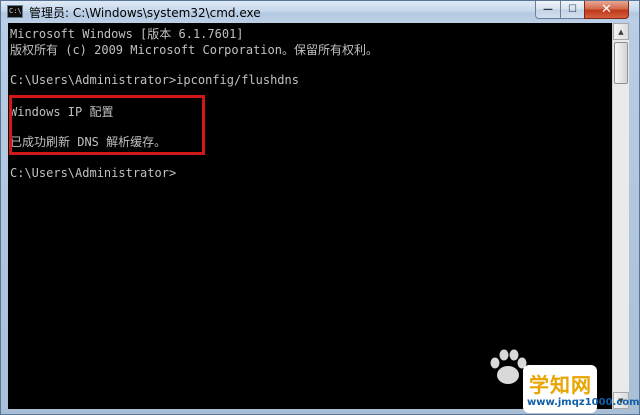  I want to click on console-line-command: C:\Users\Administrator>ipconfig/flushdns, so click(154, 80).